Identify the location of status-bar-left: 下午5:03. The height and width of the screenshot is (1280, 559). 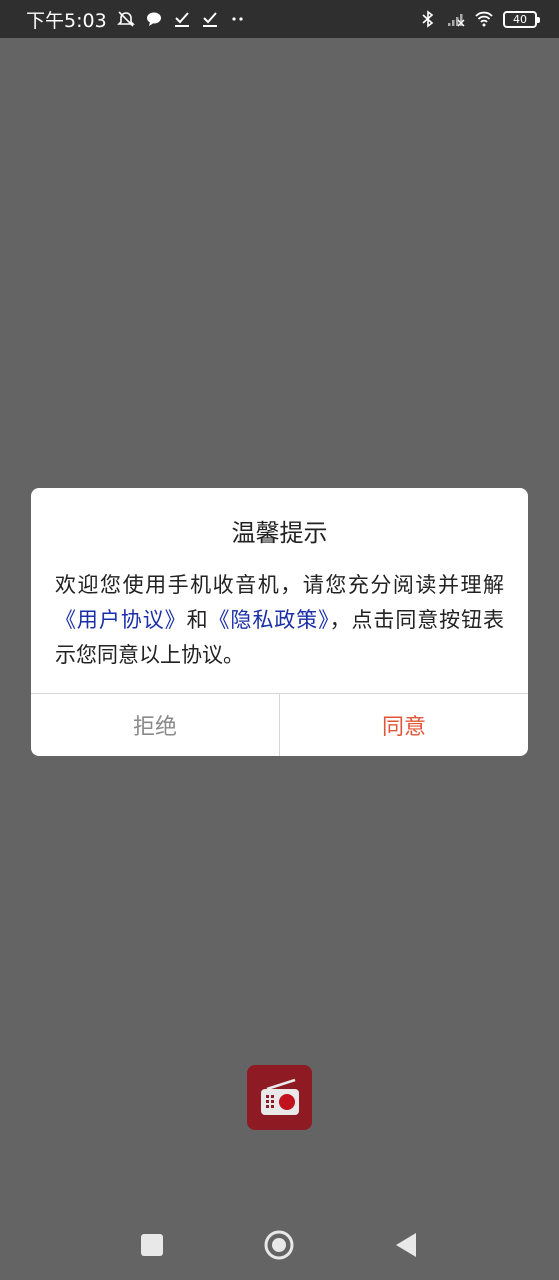
(136, 19).